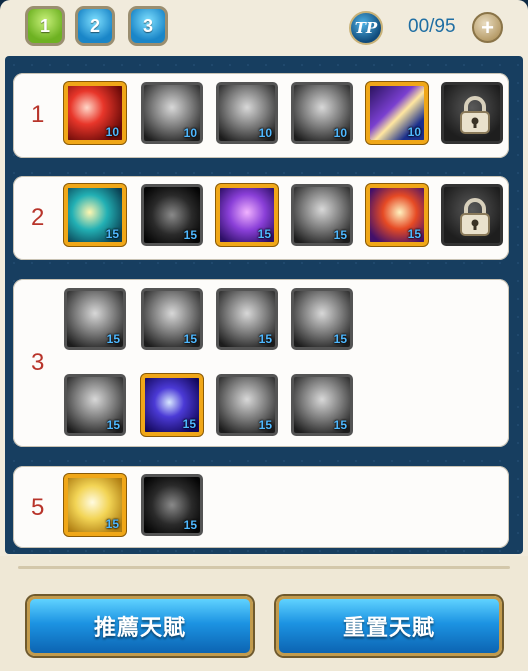  What do you see at coordinates (95, 215) in the screenshot?
I see `triple-arrow-skill-icon: 15` at bounding box center [95, 215].